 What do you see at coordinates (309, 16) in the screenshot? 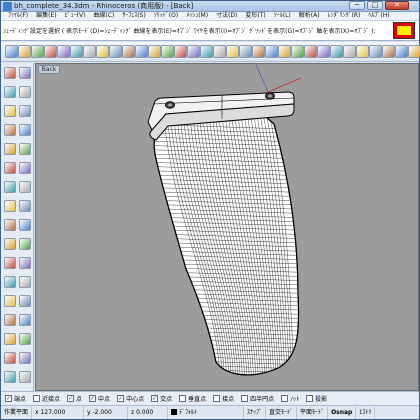
I see `menu-analyze: 解析(A)` at bounding box center [309, 16].